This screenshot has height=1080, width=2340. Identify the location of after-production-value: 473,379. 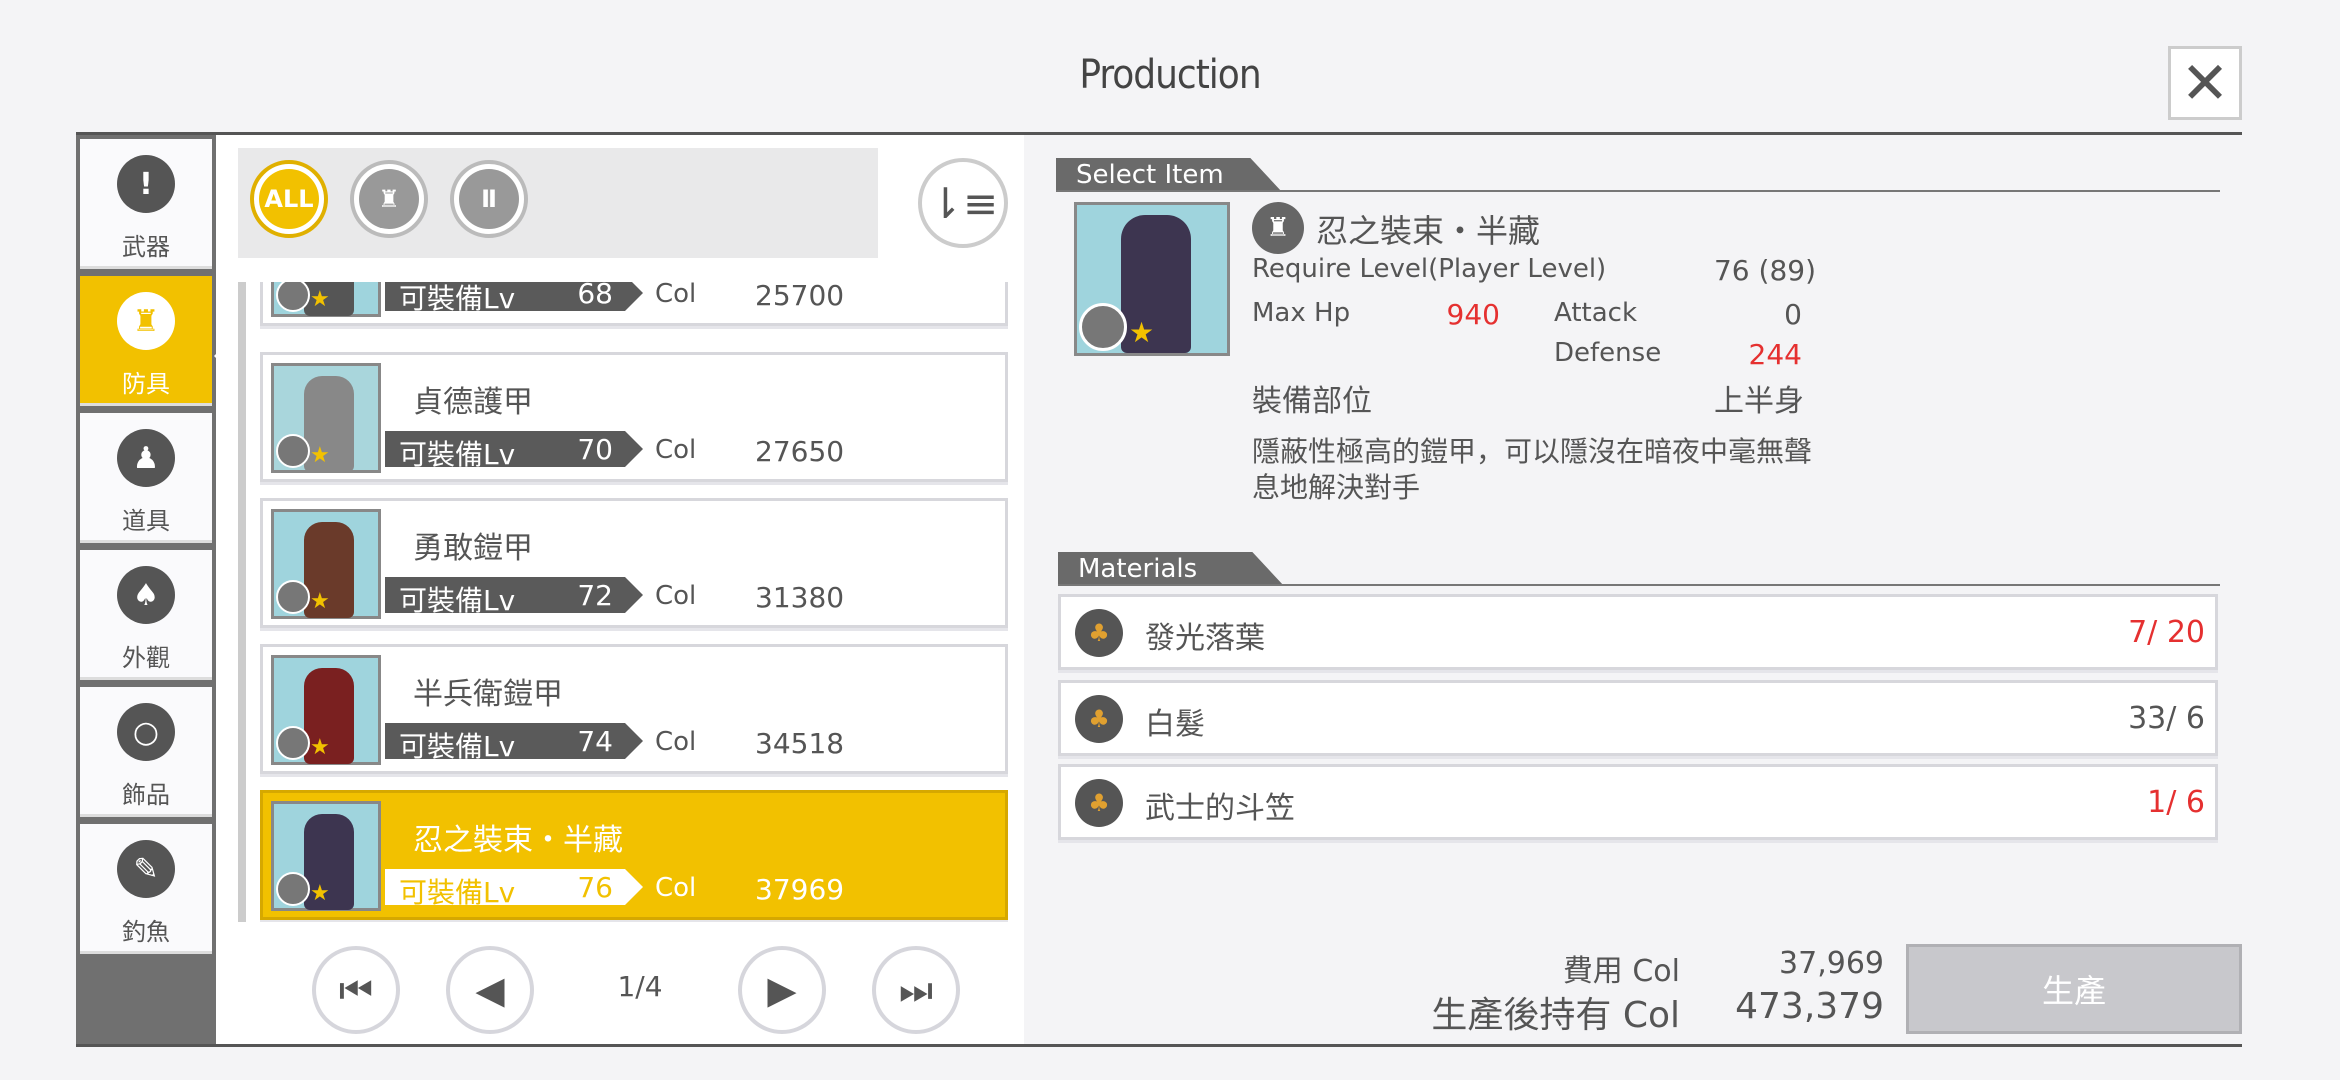
(1809, 1006).